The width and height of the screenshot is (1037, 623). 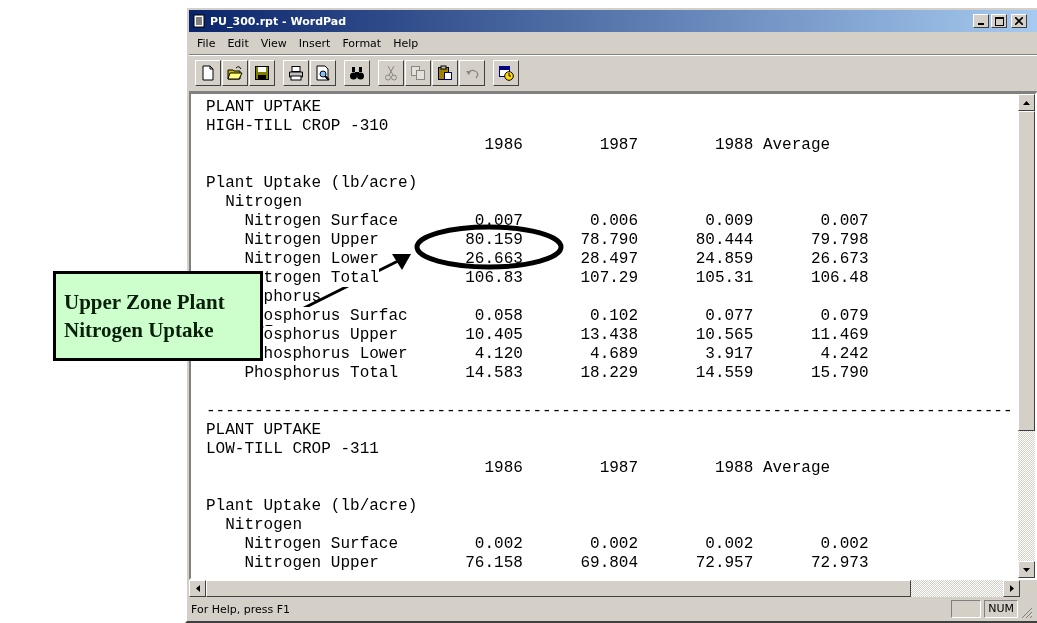 I want to click on table-cell: 26.673, so click(x=839, y=259).